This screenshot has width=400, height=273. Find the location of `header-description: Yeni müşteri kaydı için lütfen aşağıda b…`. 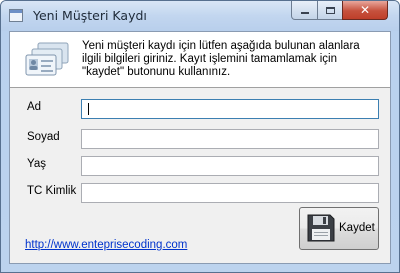

header-description: Yeni müşteri kaydı için lütfen aşağıda b… is located at coordinates (221, 59).